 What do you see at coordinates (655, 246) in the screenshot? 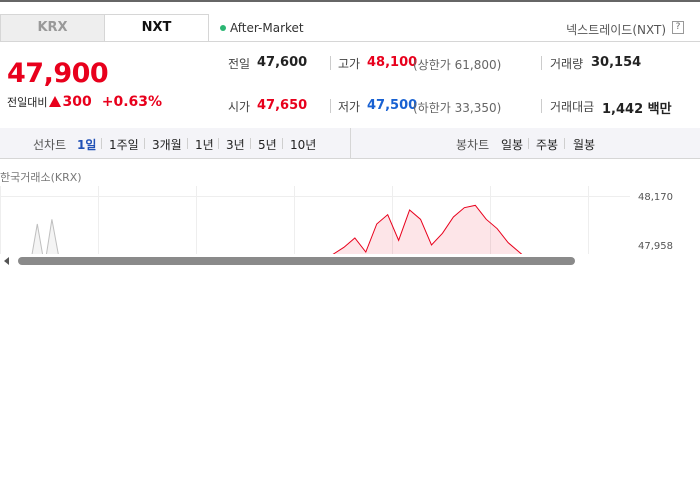
I see `y-tick-label: 47,958` at bounding box center [655, 246].